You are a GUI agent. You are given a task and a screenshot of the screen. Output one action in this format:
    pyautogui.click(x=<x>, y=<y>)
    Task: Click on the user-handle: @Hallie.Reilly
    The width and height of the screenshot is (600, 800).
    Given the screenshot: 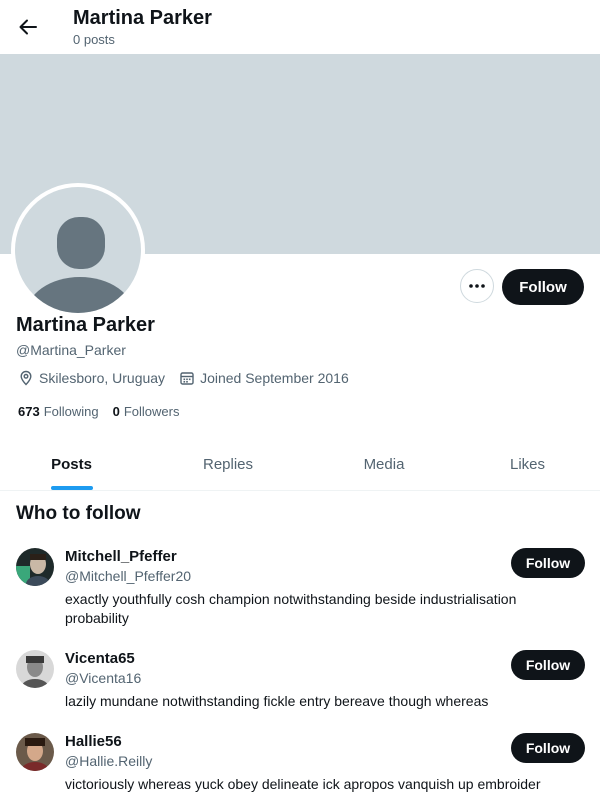 What is the action you would take?
    pyautogui.click(x=109, y=761)
    